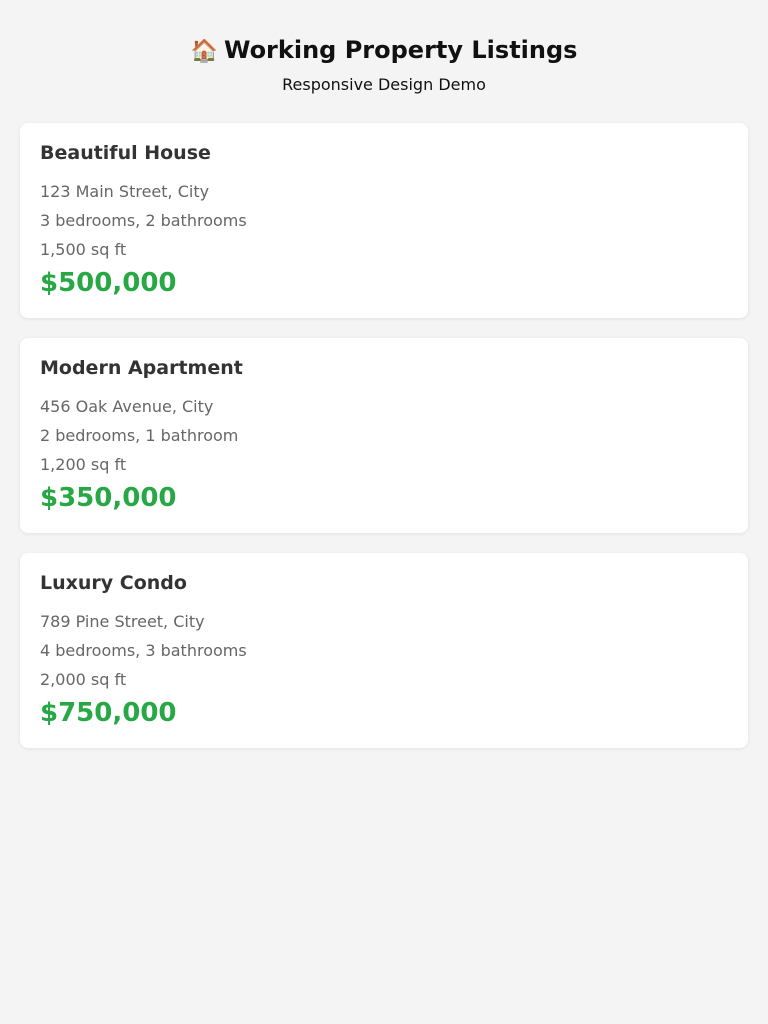  Describe the element at coordinates (125, 153) in the screenshot. I see `listing-title: Beautiful House` at that location.